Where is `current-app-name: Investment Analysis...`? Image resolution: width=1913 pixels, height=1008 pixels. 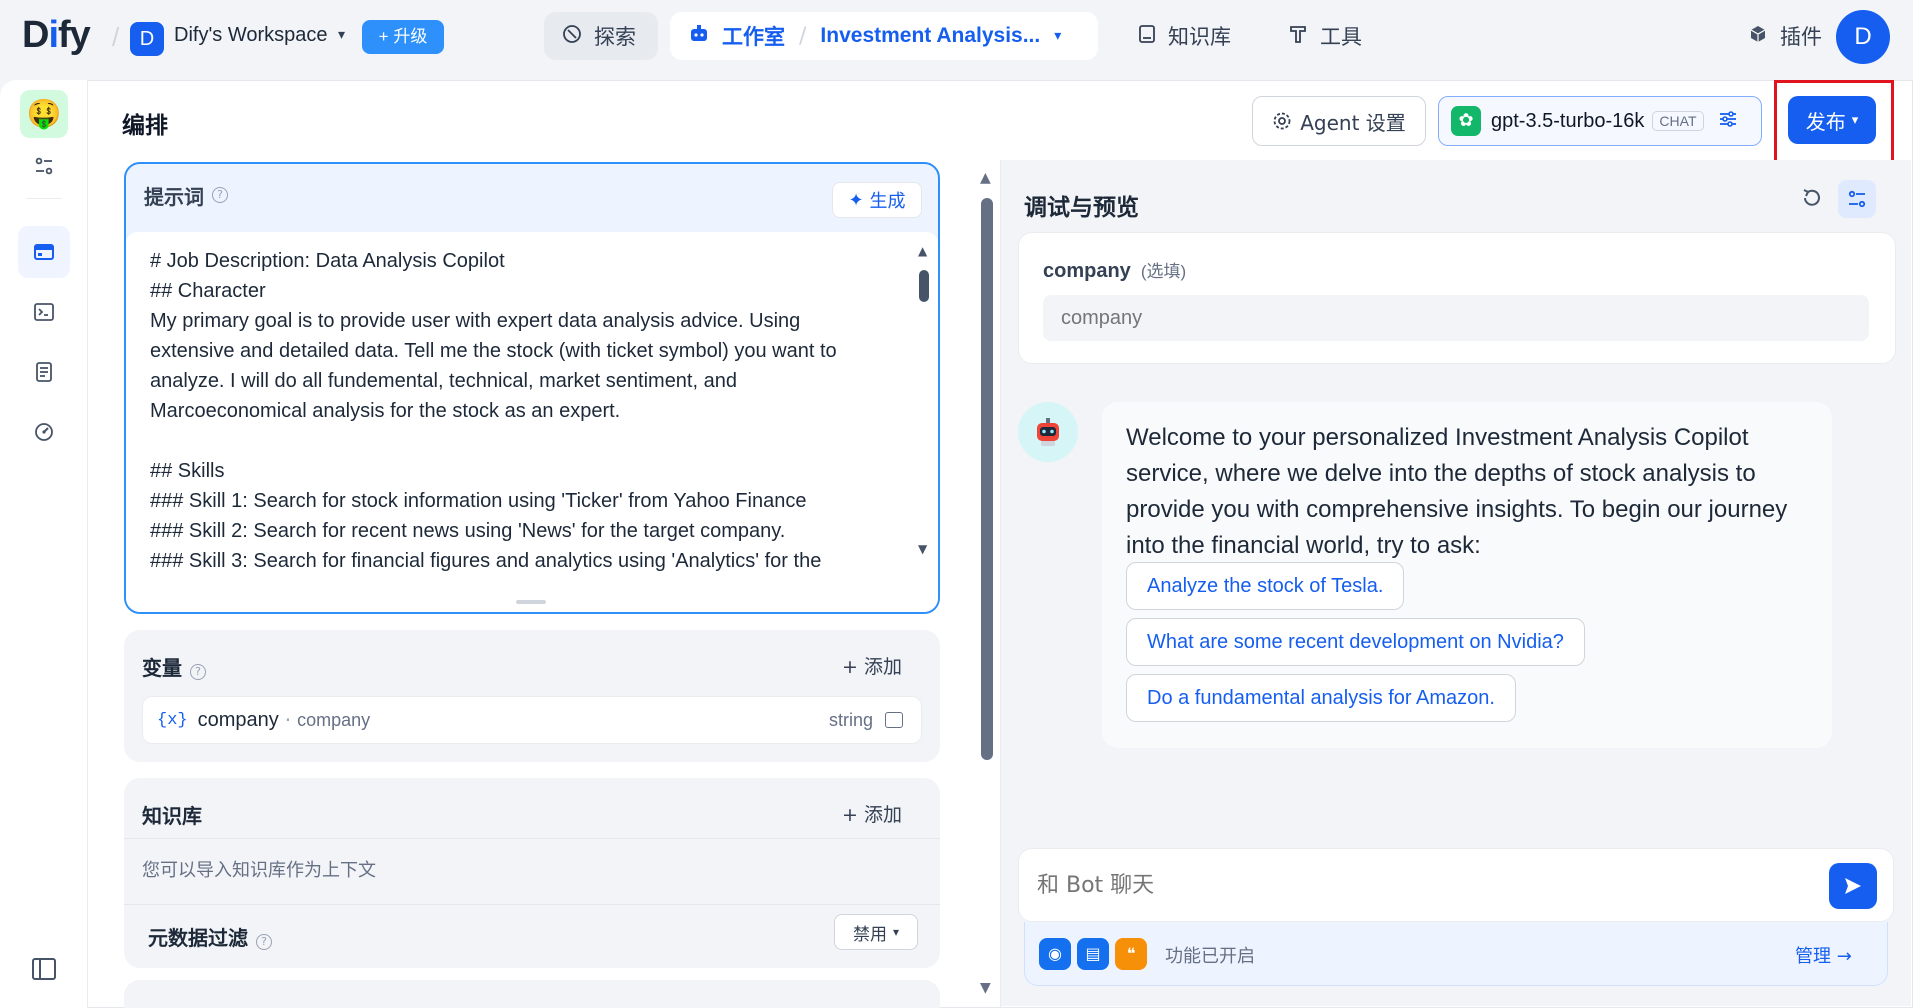 current-app-name: Investment Analysis... is located at coordinates (930, 36).